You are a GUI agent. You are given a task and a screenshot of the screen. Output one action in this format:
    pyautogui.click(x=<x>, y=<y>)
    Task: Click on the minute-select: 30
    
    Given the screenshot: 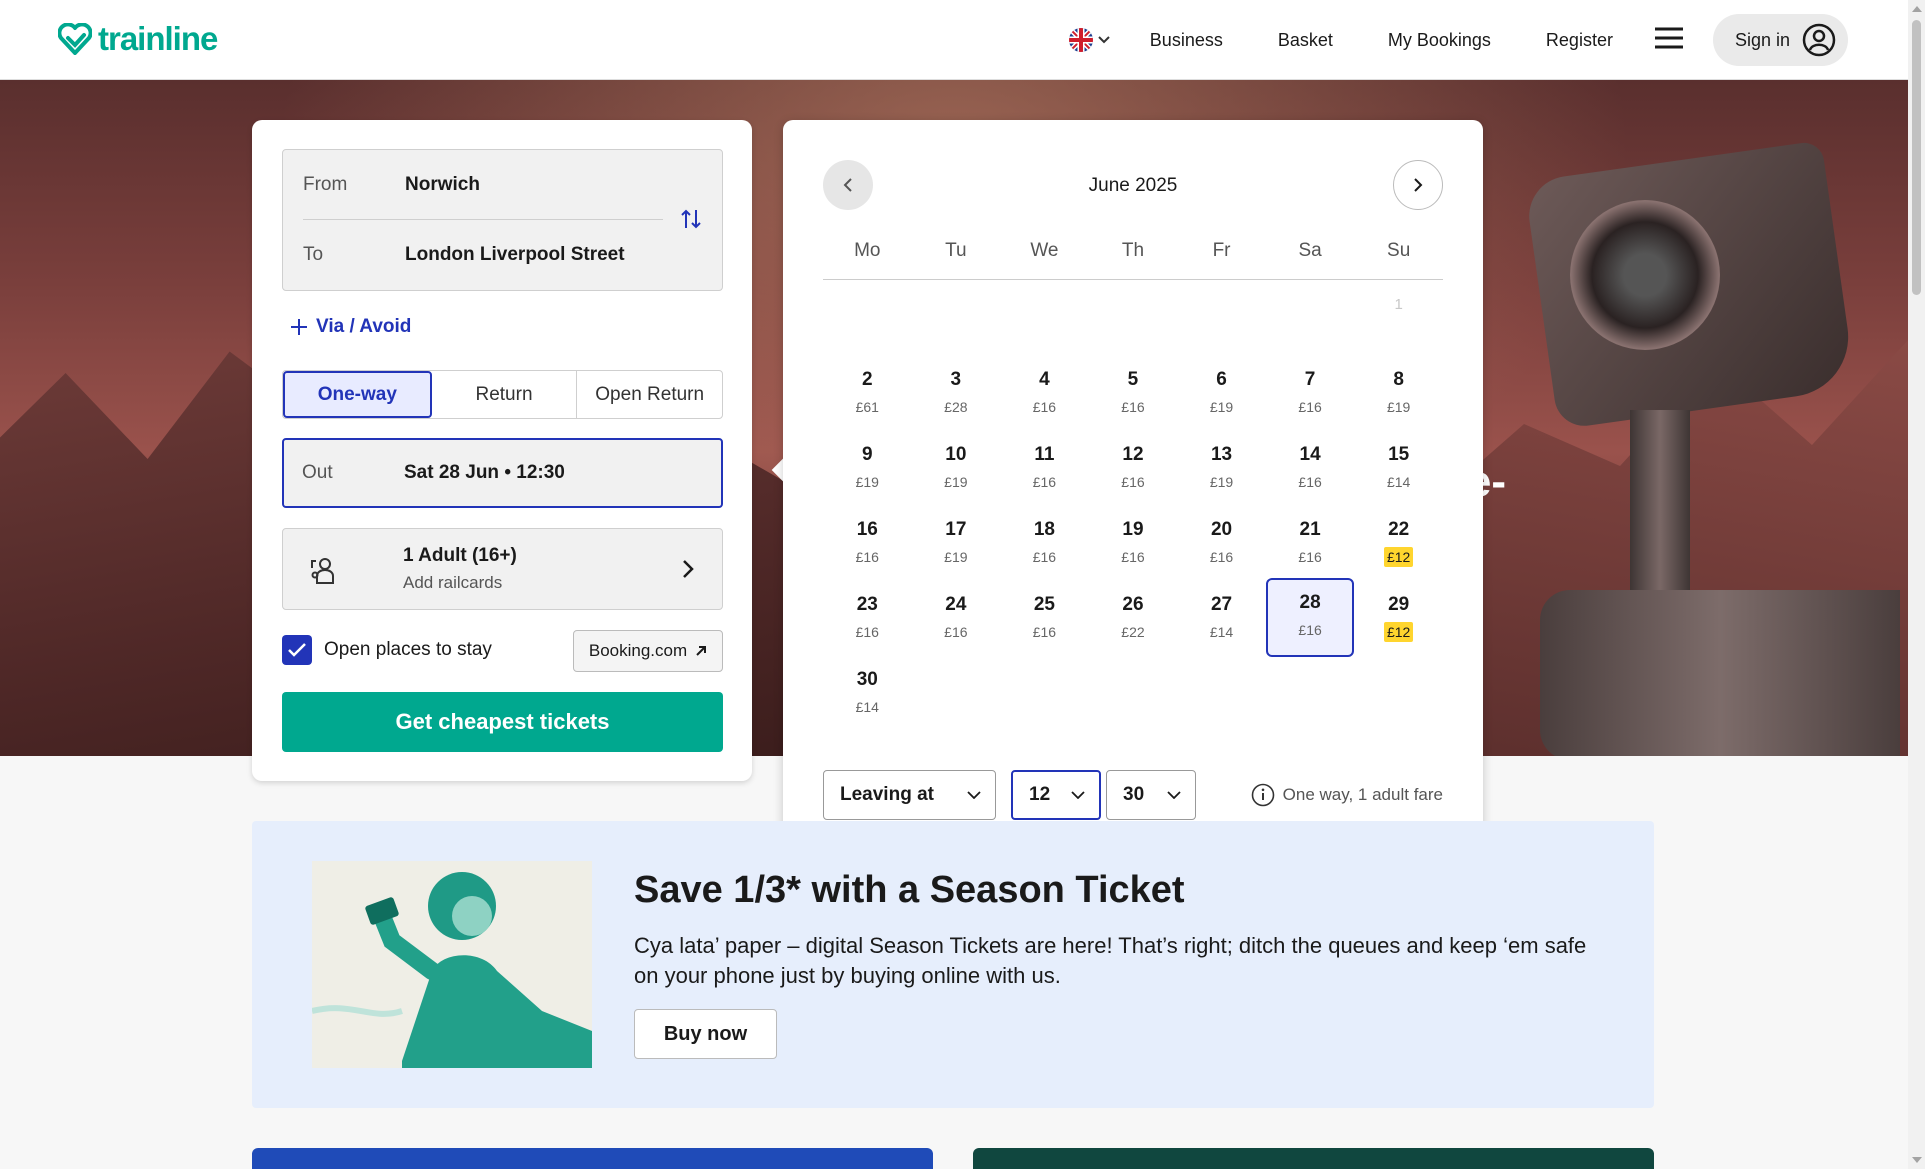 What is the action you would take?
    pyautogui.click(x=1151, y=795)
    